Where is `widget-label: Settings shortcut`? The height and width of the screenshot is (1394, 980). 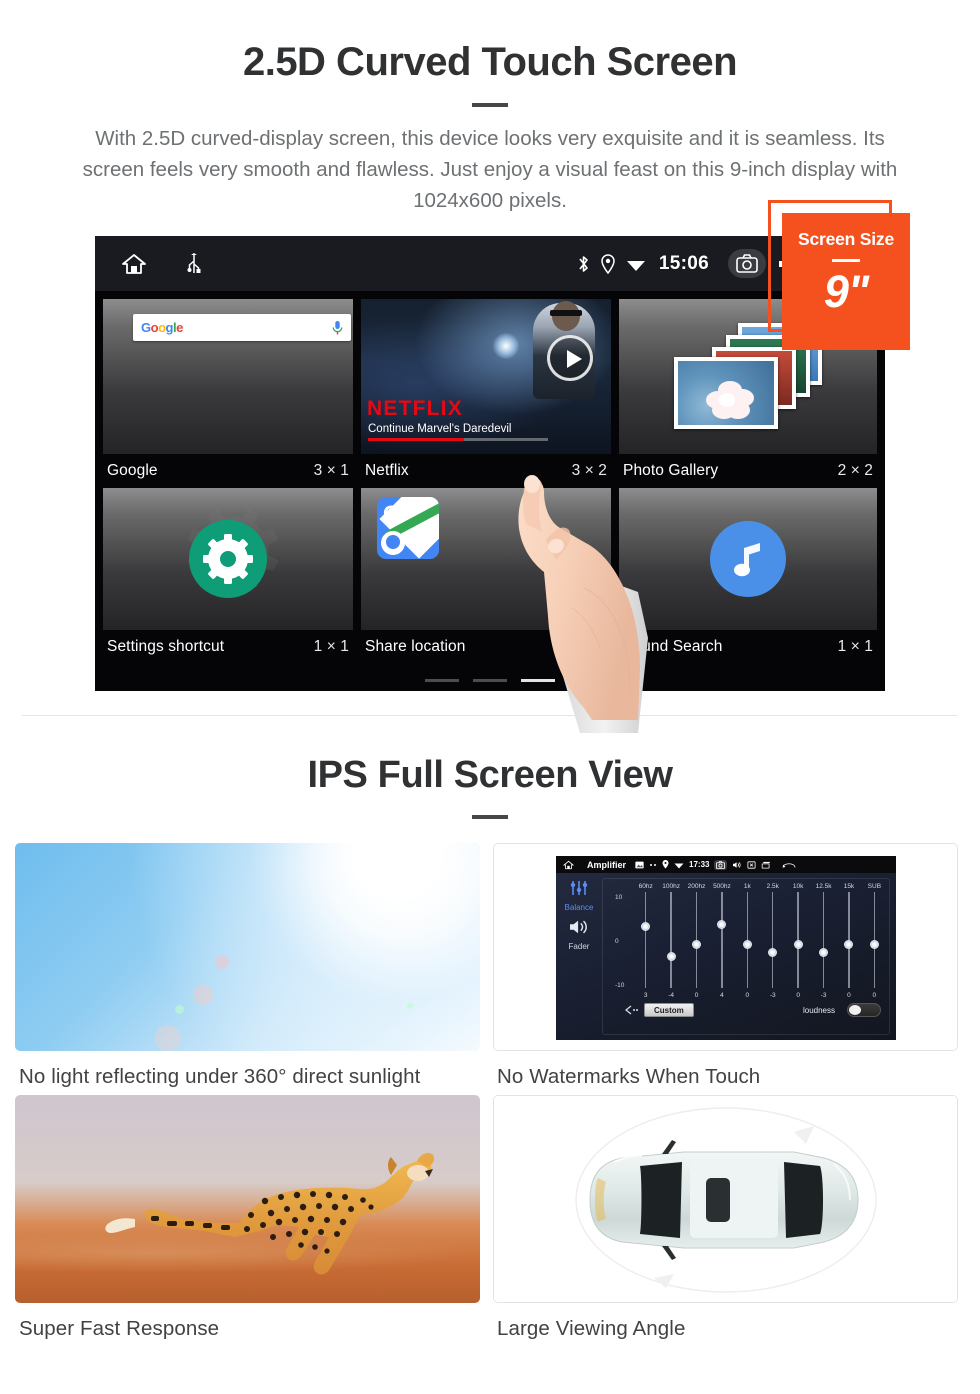 widget-label: Settings shortcut is located at coordinates (166, 646).